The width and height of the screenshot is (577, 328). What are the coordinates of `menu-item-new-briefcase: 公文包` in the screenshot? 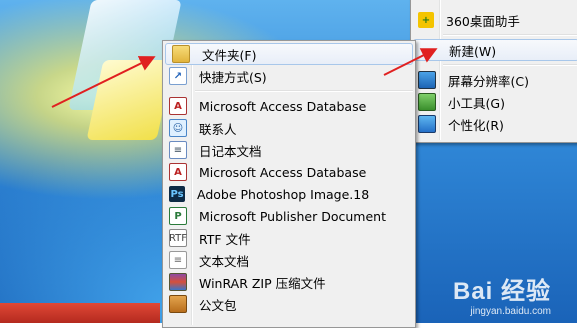 It's located at (289, 304).